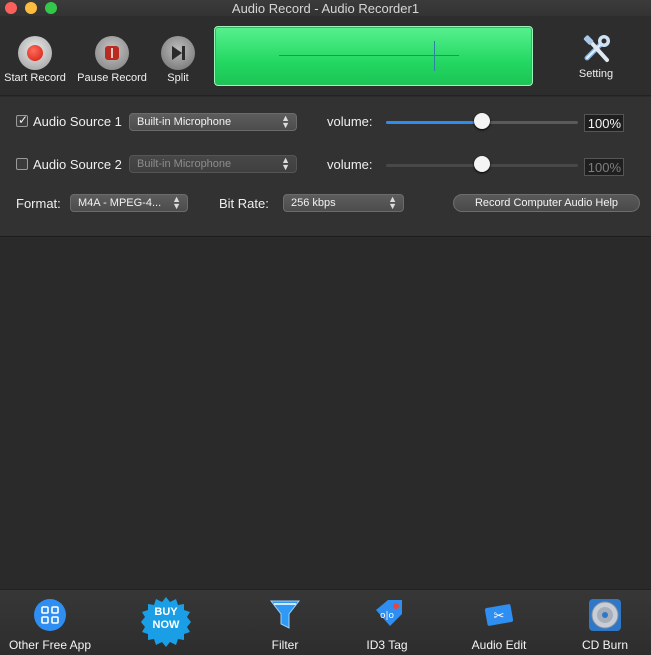 This screenshot has width=651, height=655. I want to click on audio-source-1-checkbox, so click(22, 120).